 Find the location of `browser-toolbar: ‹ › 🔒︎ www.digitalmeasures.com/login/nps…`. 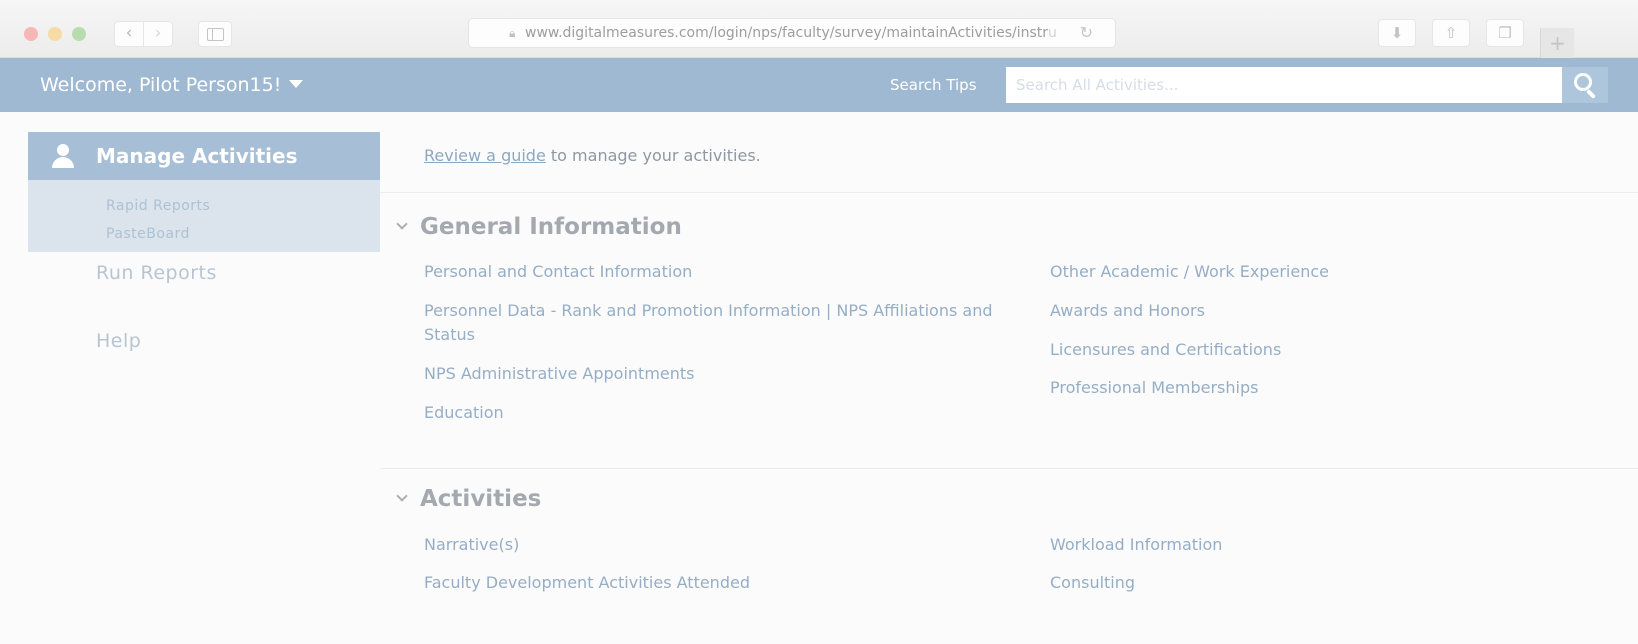

browser-toolbar: ‹ › 🔒︎ www.digitalmeasures.com/login/nps… is located at coordinates (819, 29).